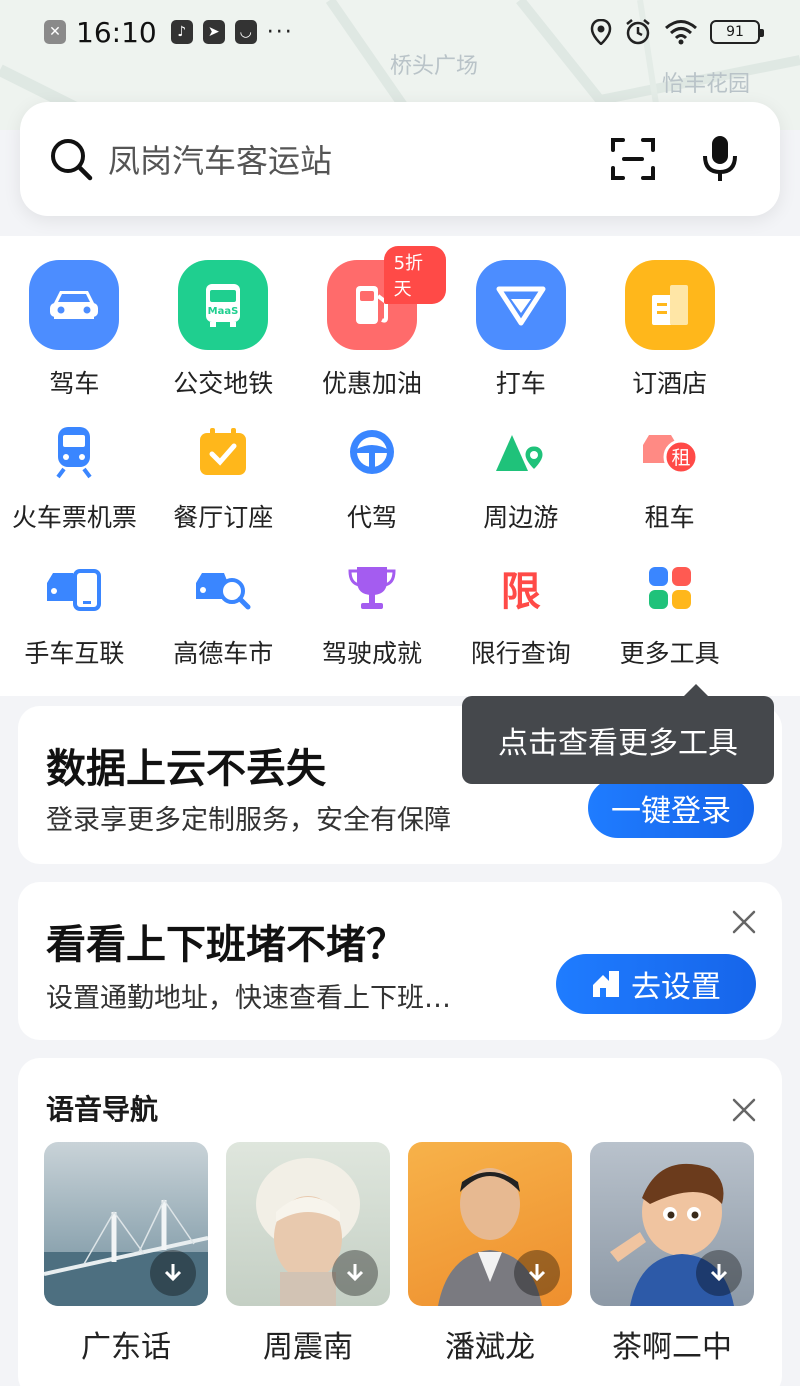  What do you see at coordinates (606, 984) in the screenshot?
I see `home-building-icon` at bounding box center [606, 984].